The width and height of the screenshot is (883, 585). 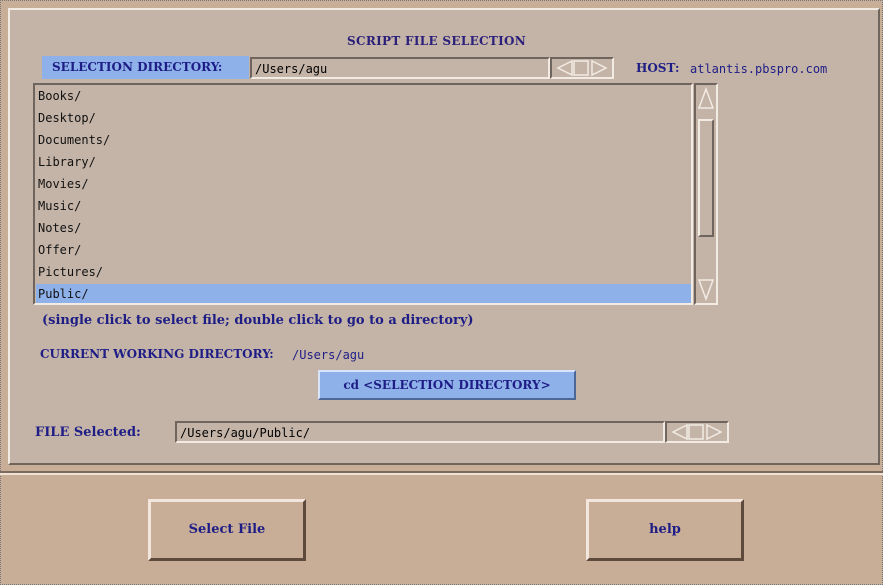 What do you see at coordinates (706, 289) in the screenshot?
I see `scroll-down-arrow-icon` at bounding box center [706, 289].